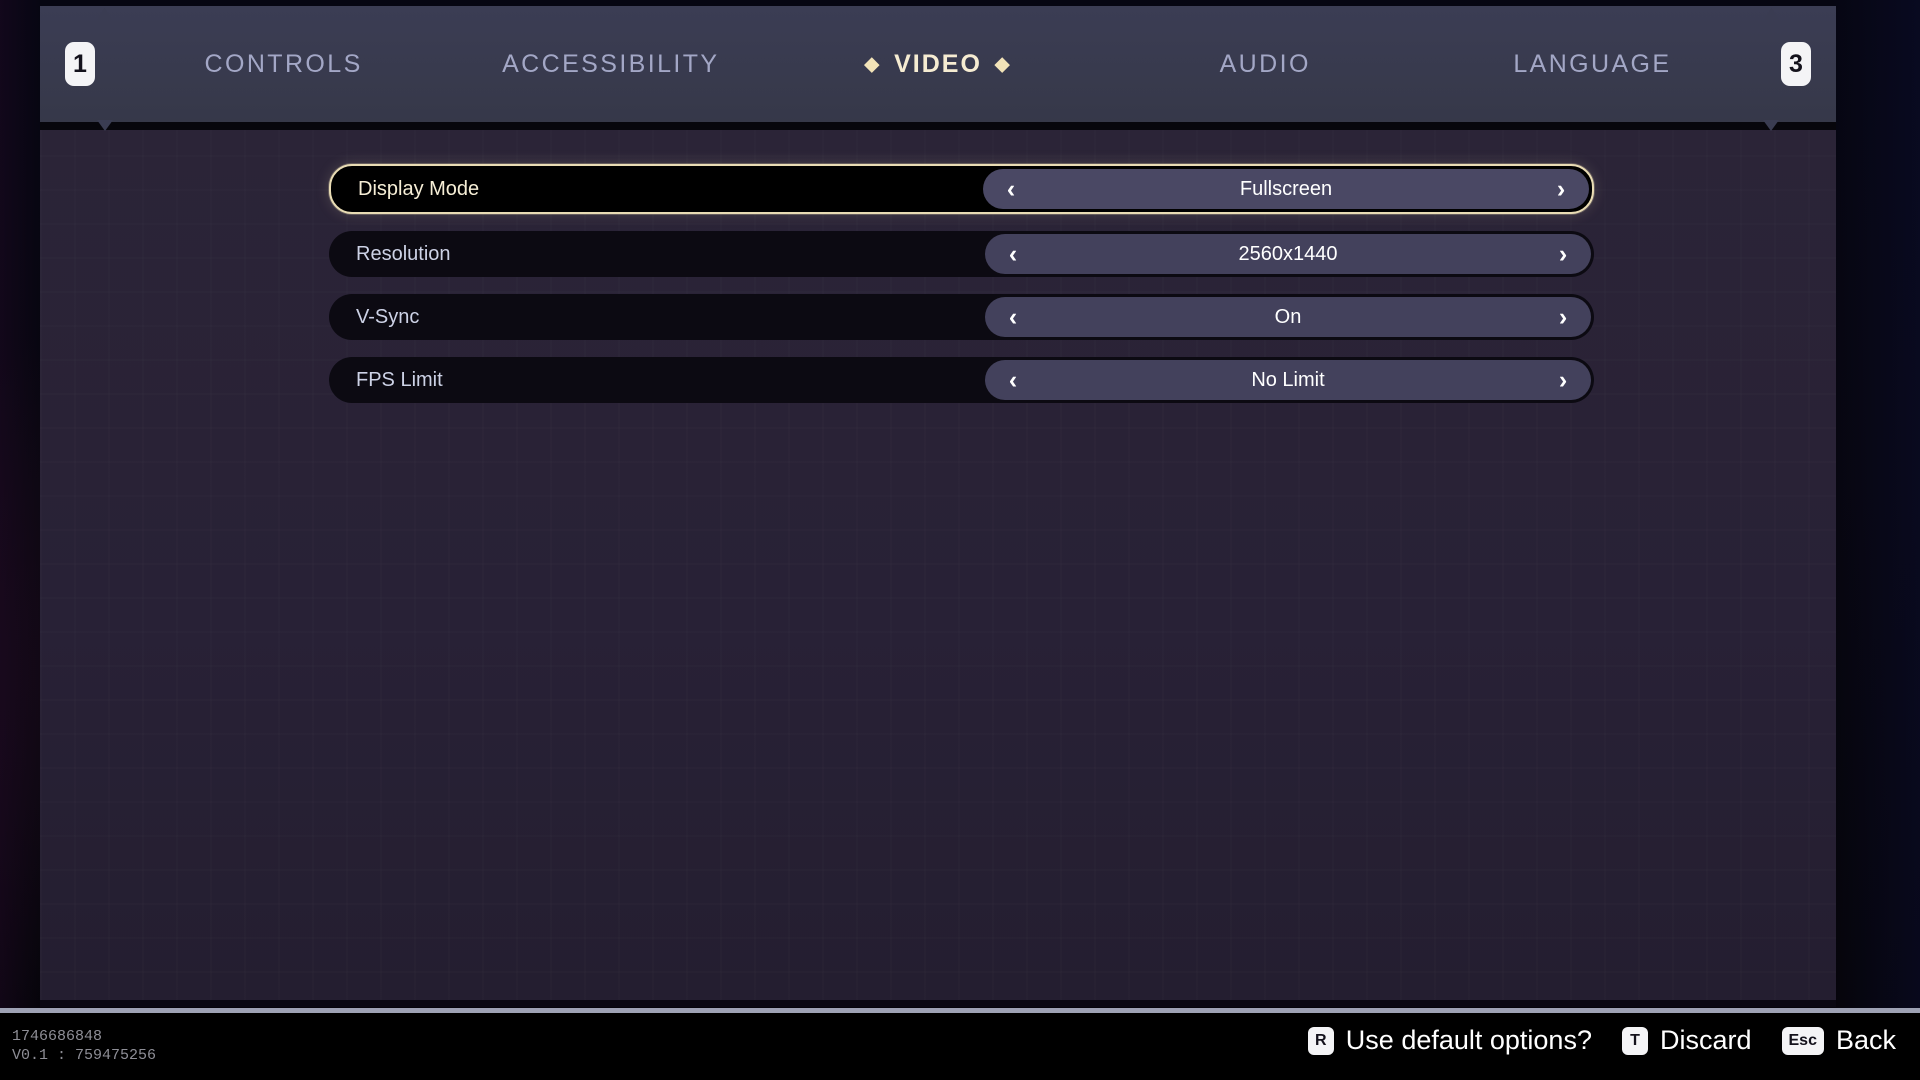 Image resolution: width=1920 pixels, height=1080 pixels. I want to click on setting-selector-vsync: ‹ On ›, so click(1288, 317).